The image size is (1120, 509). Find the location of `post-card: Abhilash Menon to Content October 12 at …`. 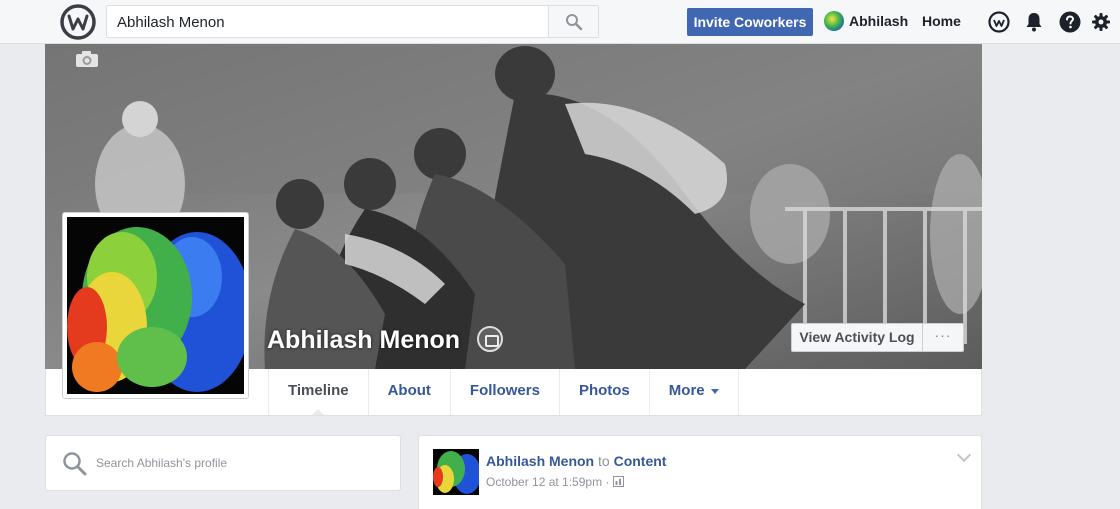

post-card: Abhilash Menon to Content October 12 at … is located at coordinates (700, 472).